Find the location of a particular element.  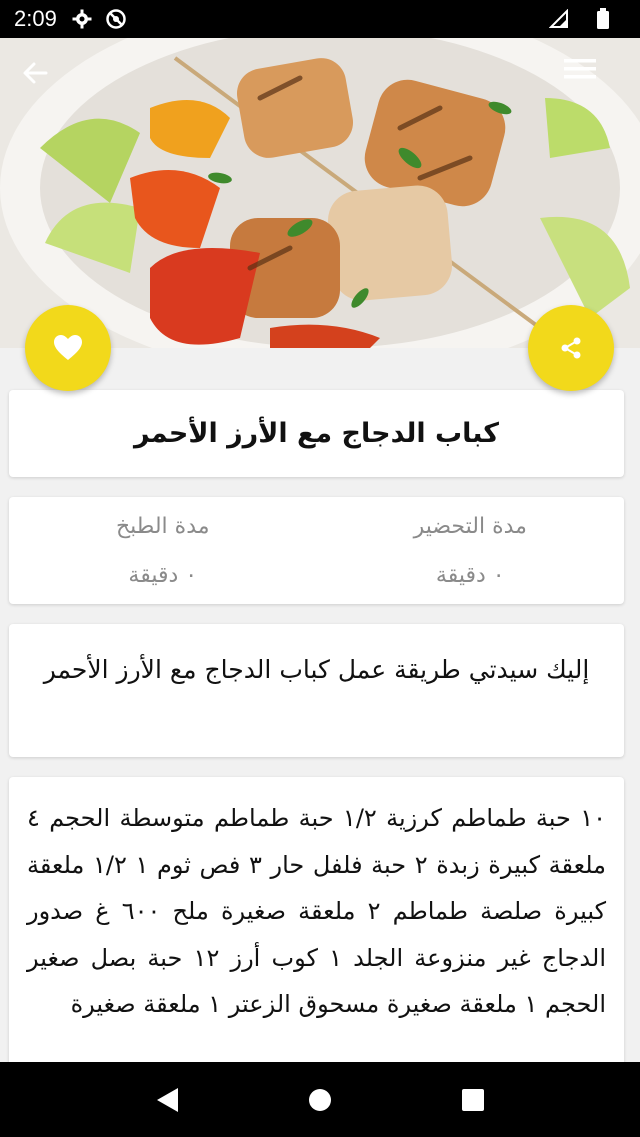

signal-icon is located at coordinates (559, 19).